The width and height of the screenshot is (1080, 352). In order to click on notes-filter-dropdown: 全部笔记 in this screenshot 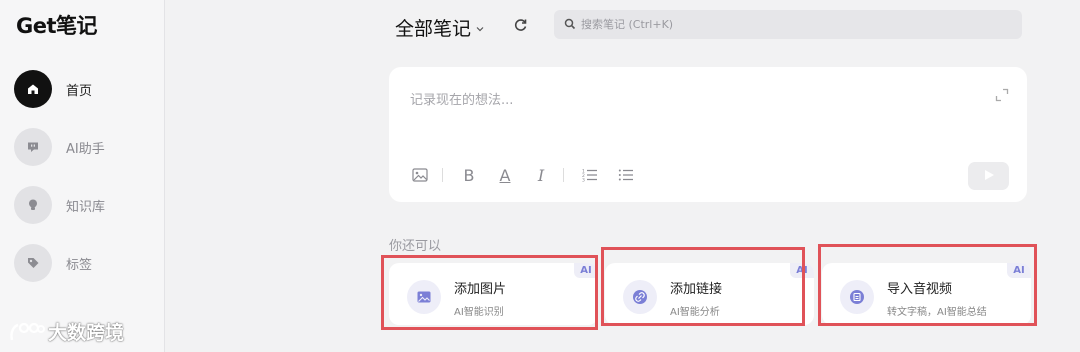, I will do `click(440, 27)`.